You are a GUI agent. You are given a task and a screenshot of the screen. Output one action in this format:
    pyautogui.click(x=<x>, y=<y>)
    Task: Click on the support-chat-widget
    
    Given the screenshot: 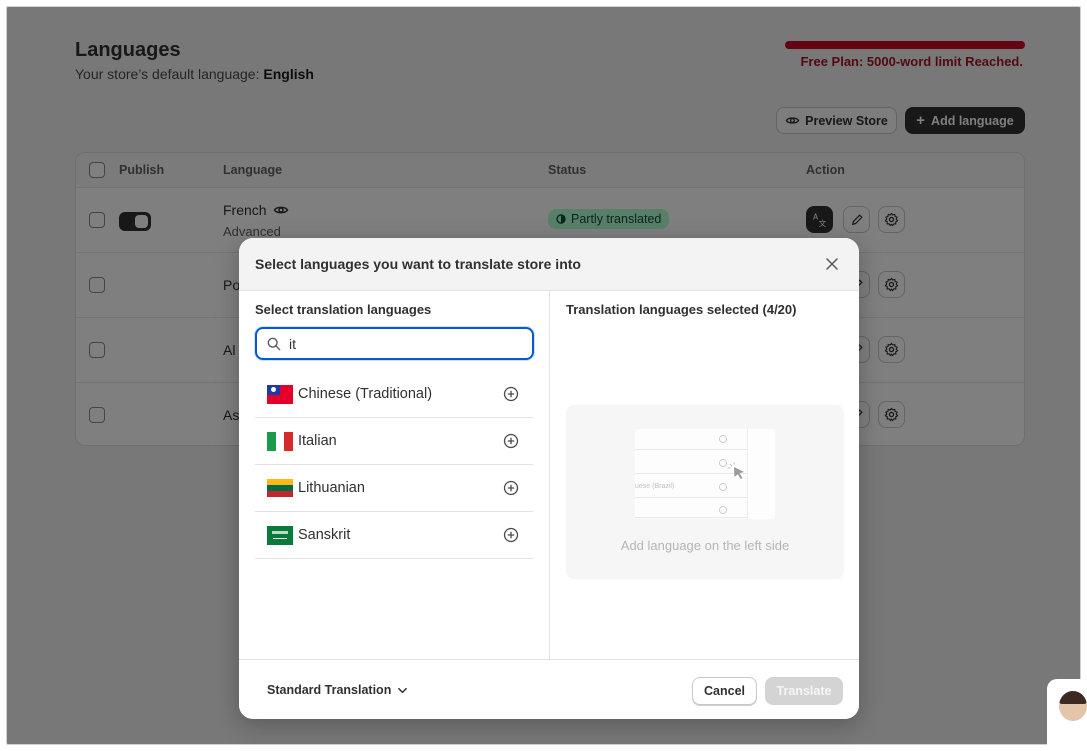 What is the action you would take?
    pyautogui.click(x=1067, y=712)
    